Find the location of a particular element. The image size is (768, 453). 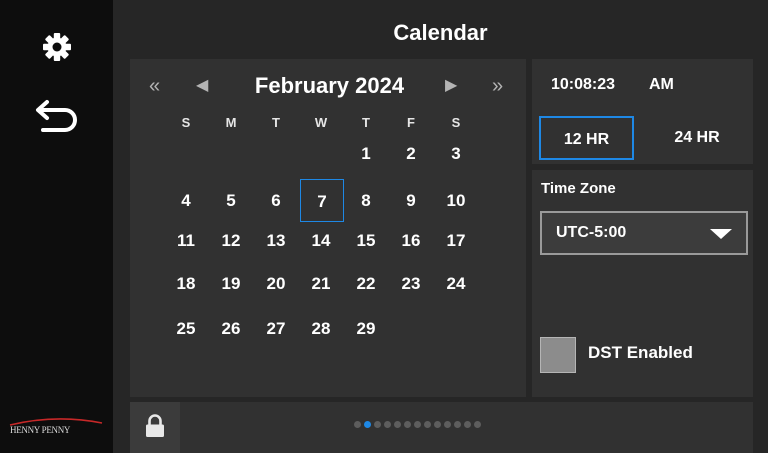

calendar-day: 17 is located at coordinates (456, 241).